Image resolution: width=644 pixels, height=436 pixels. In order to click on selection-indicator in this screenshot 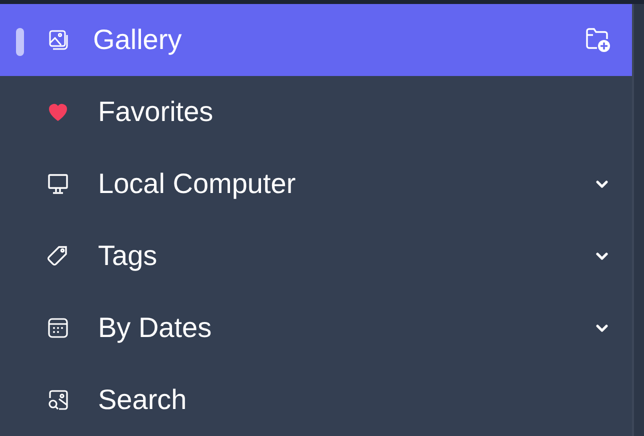, I will do `click(20, 42)`.